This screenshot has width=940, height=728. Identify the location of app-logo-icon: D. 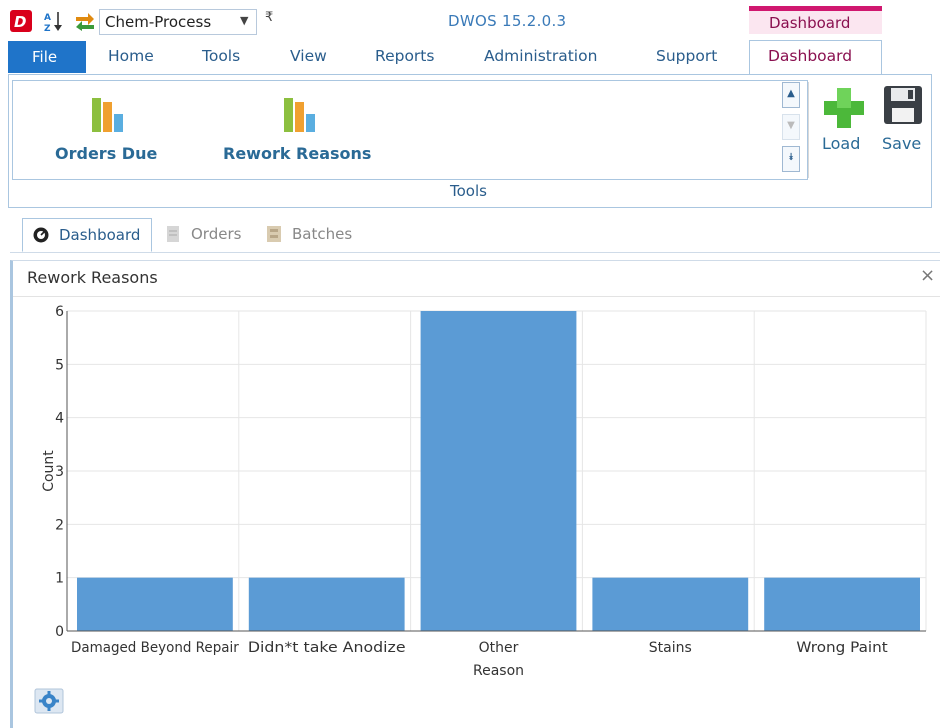
(21, 21).